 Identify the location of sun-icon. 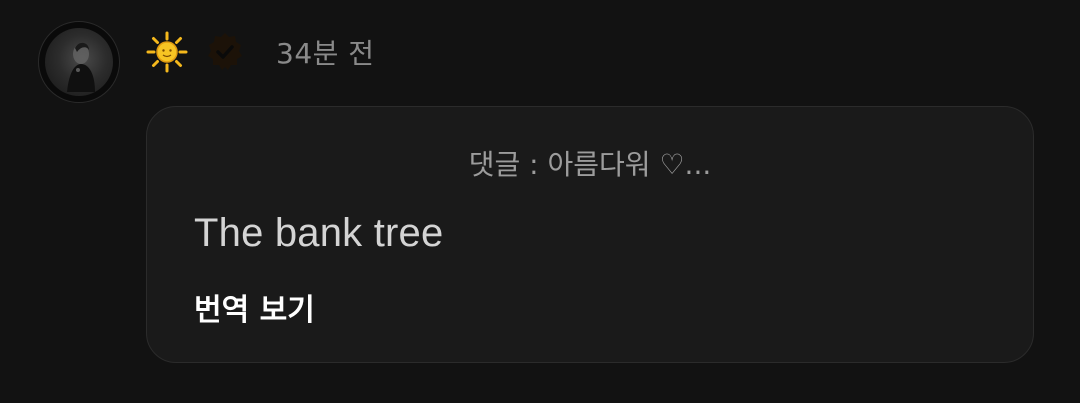
(167, 52).